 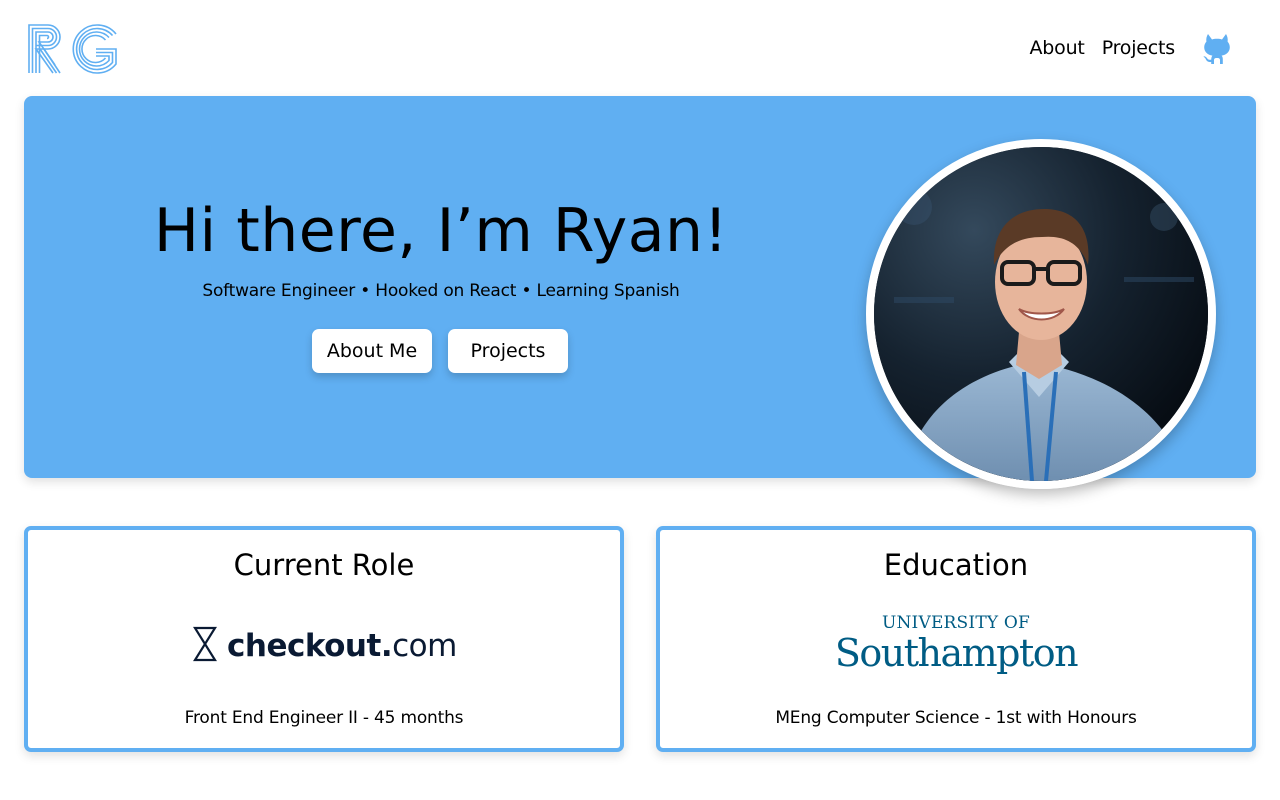 I want to click on main-nav: About Projects, so click(x=1123, y=48).